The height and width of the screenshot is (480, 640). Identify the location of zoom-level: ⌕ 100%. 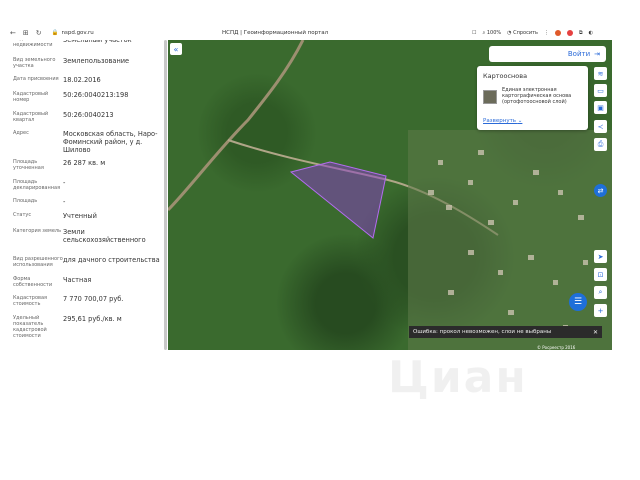
(491, 33).